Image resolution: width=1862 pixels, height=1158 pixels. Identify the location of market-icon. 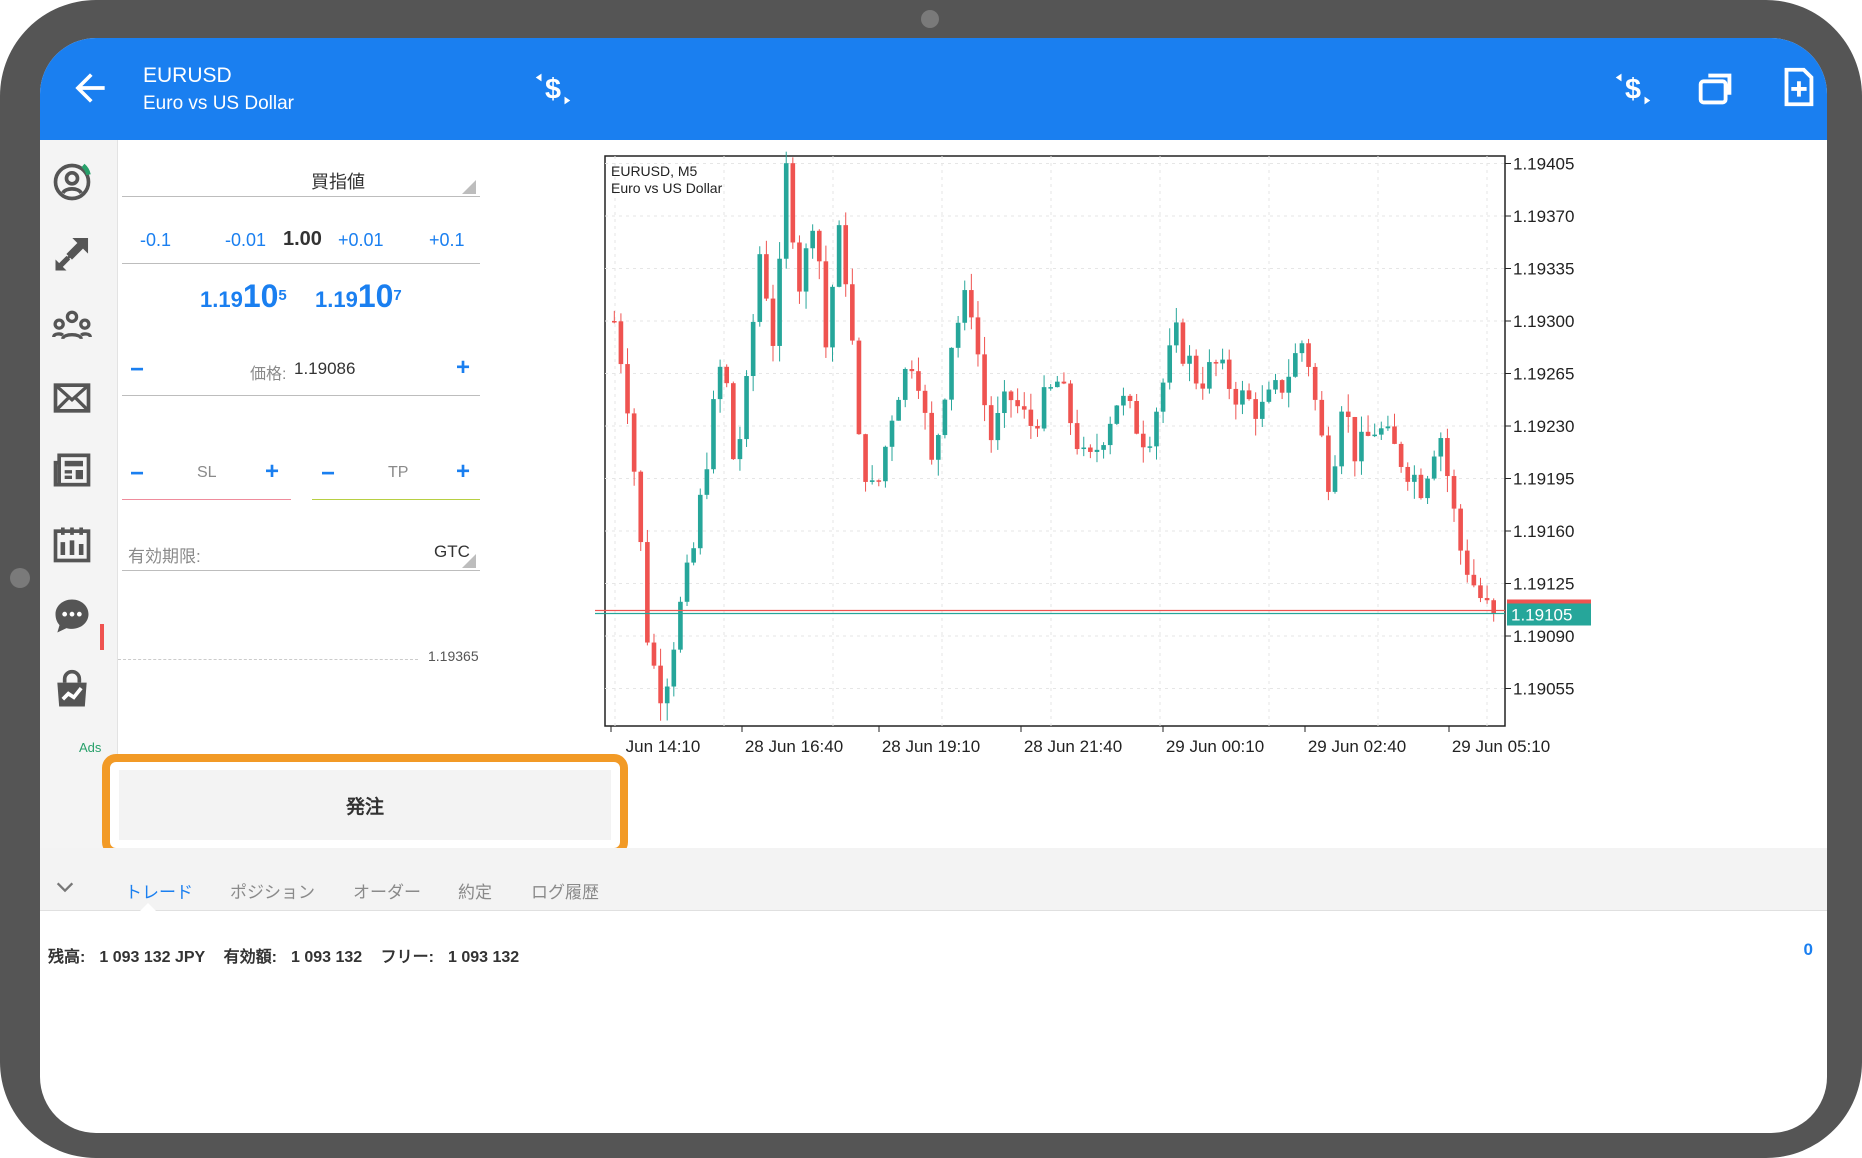
(72, 690).